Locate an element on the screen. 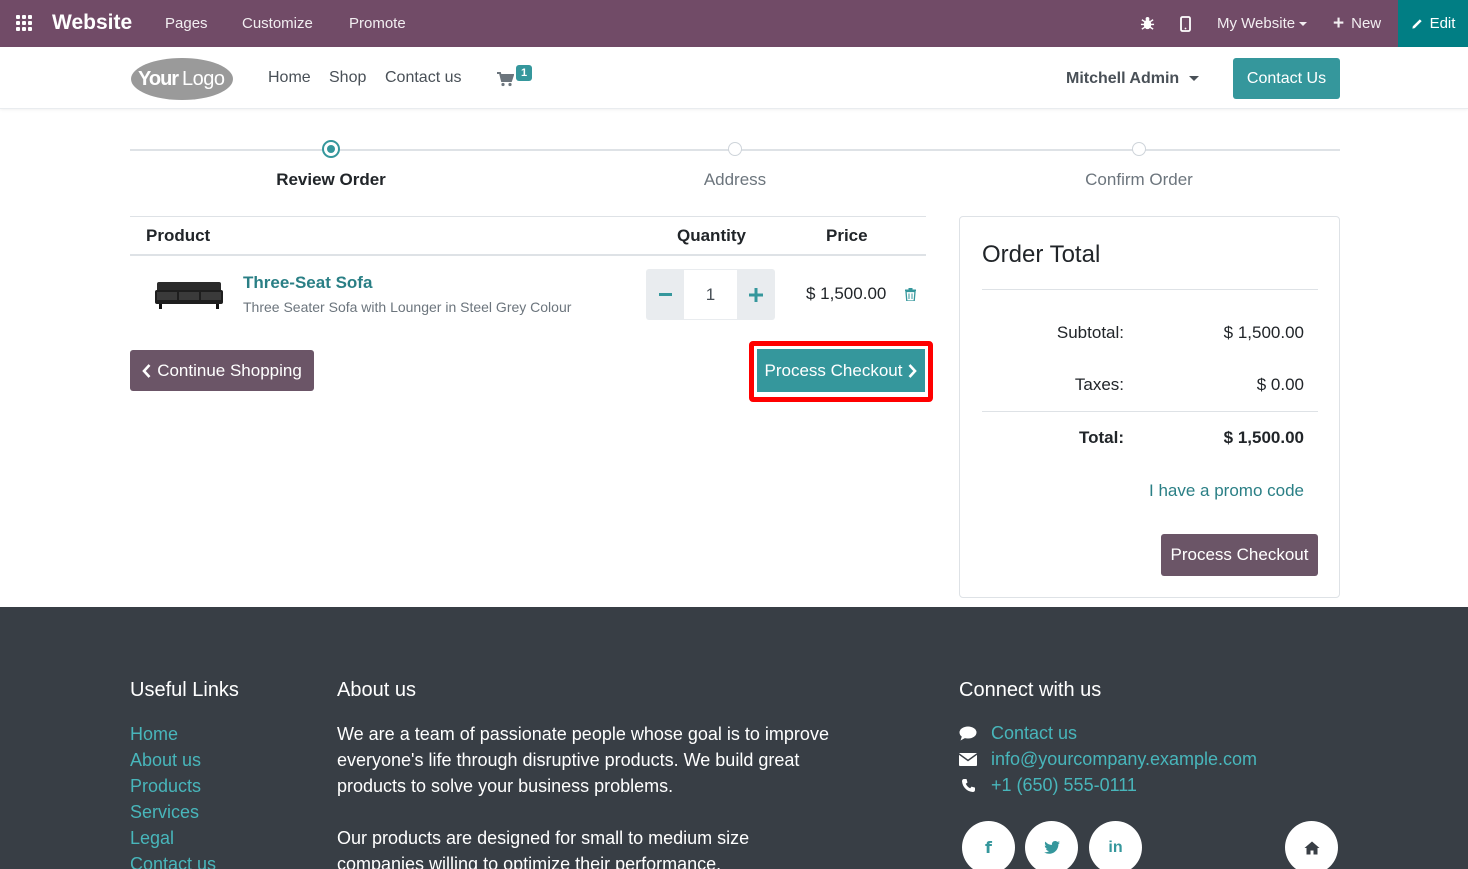 The height and width of the screenshot is (869, 1468). company-logo: Your Logo is located at coordinates (182, 79).